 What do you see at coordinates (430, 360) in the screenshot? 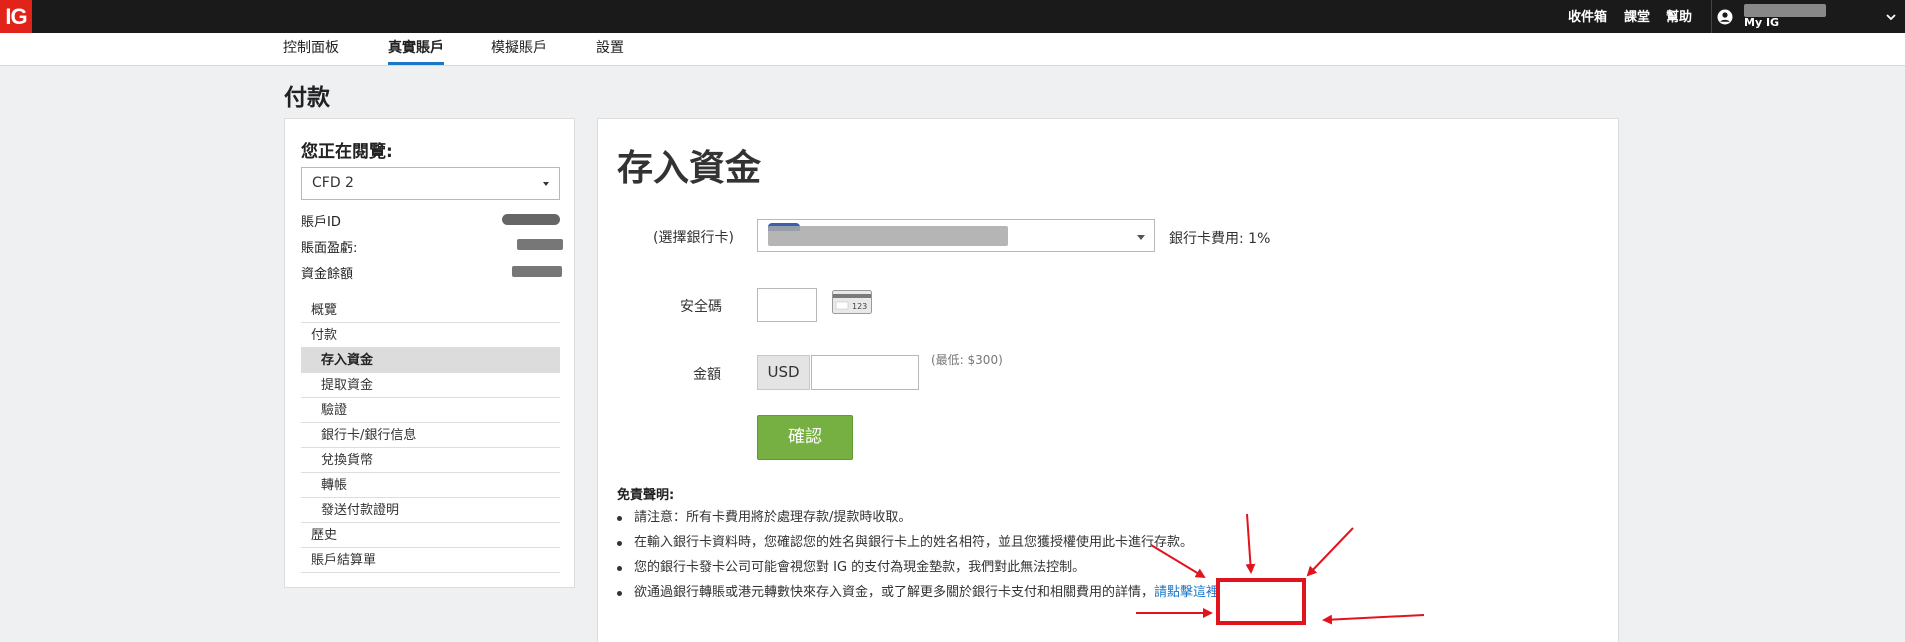
I see `sidebar-item-deposit: 存入資金` at bounding box center [430, 360].